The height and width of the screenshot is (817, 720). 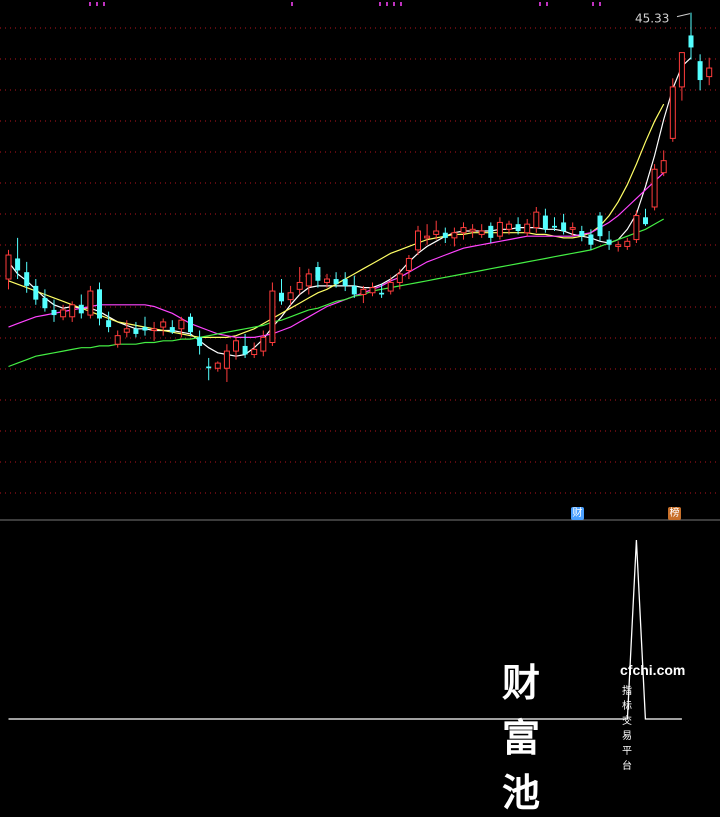 What do you see at coordinates (577, 513) in the screenshot?
I see `cai-marker: 财` at bounding box center [577, 513].